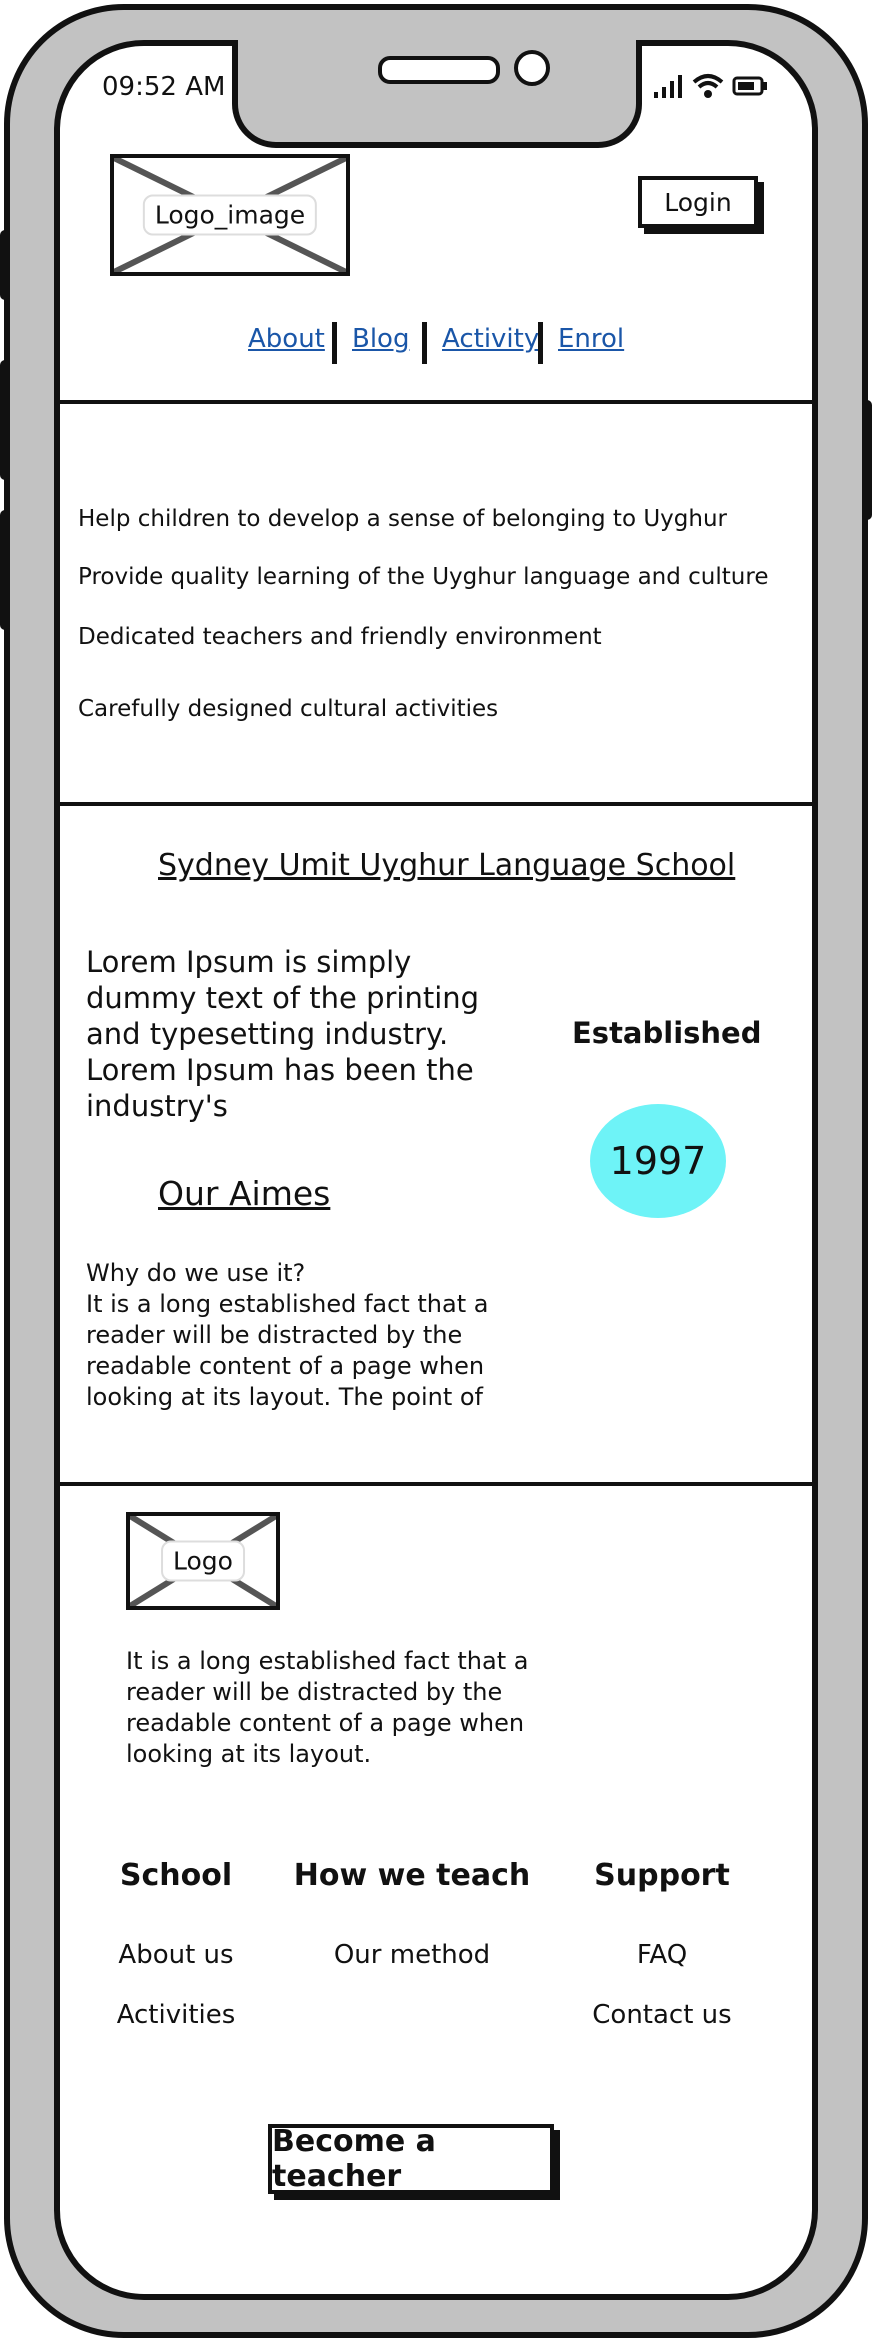  What do you see at coordinates (5, 570) in the screenshot?
I see `phone-volume-down` at bounding box center [5, 570].